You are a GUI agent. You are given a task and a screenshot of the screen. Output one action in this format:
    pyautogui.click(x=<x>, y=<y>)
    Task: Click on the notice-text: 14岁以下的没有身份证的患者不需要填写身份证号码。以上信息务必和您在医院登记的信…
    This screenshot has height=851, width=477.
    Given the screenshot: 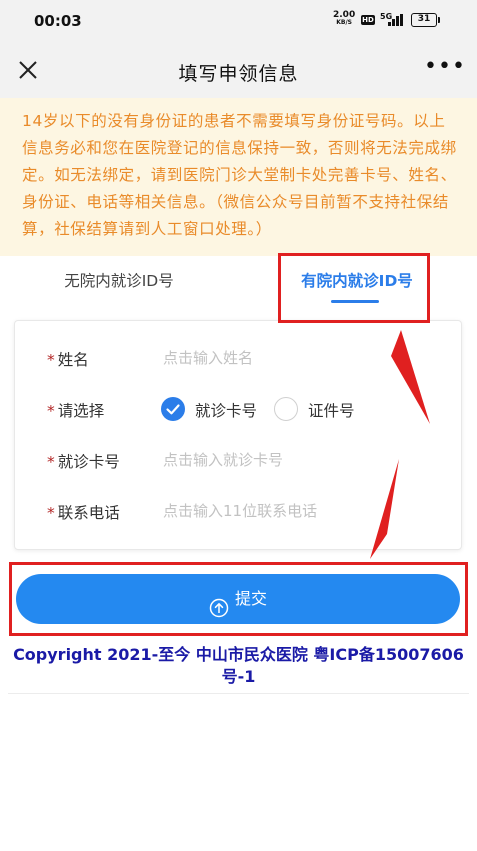 What is the action you would take?
    pyautogui.click(x=239, y=175)
    